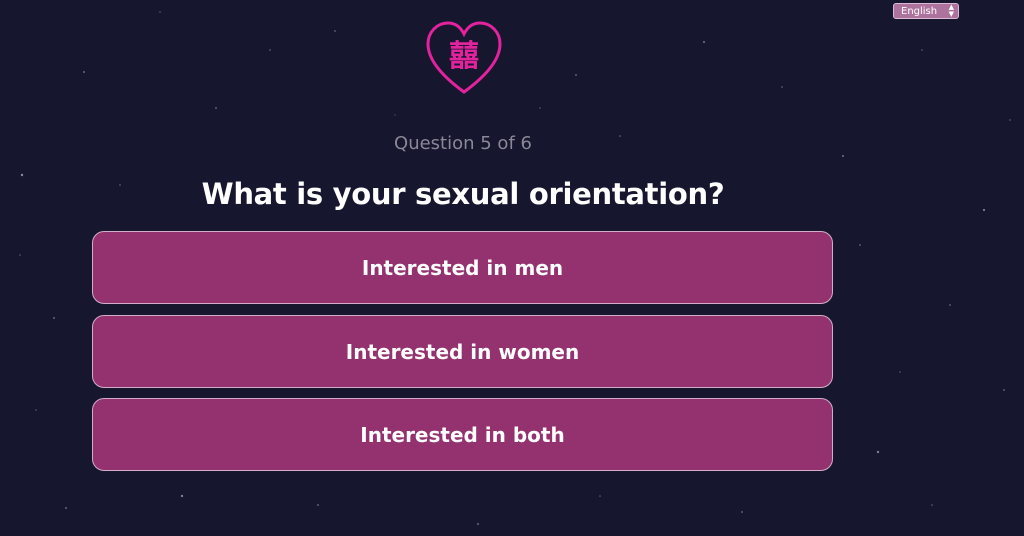  What do you see at coordinates (462, 267) in the screenshot?
I see `option-interested-in-men-button: Interested in men` at bounding box center [462, 267].